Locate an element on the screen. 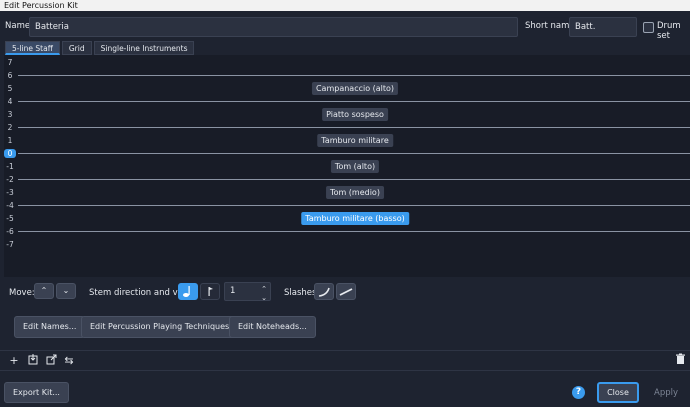 This screenshot has height=407, width=690. name-input: Batteria is located at coordinates (273, 27).